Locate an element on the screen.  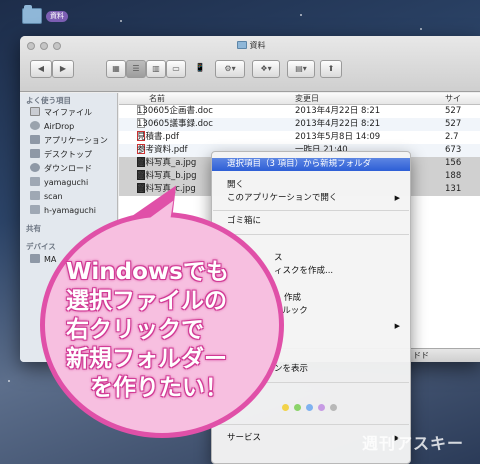
sidebar-item-scan: scan is located at coordinates (46, 196).